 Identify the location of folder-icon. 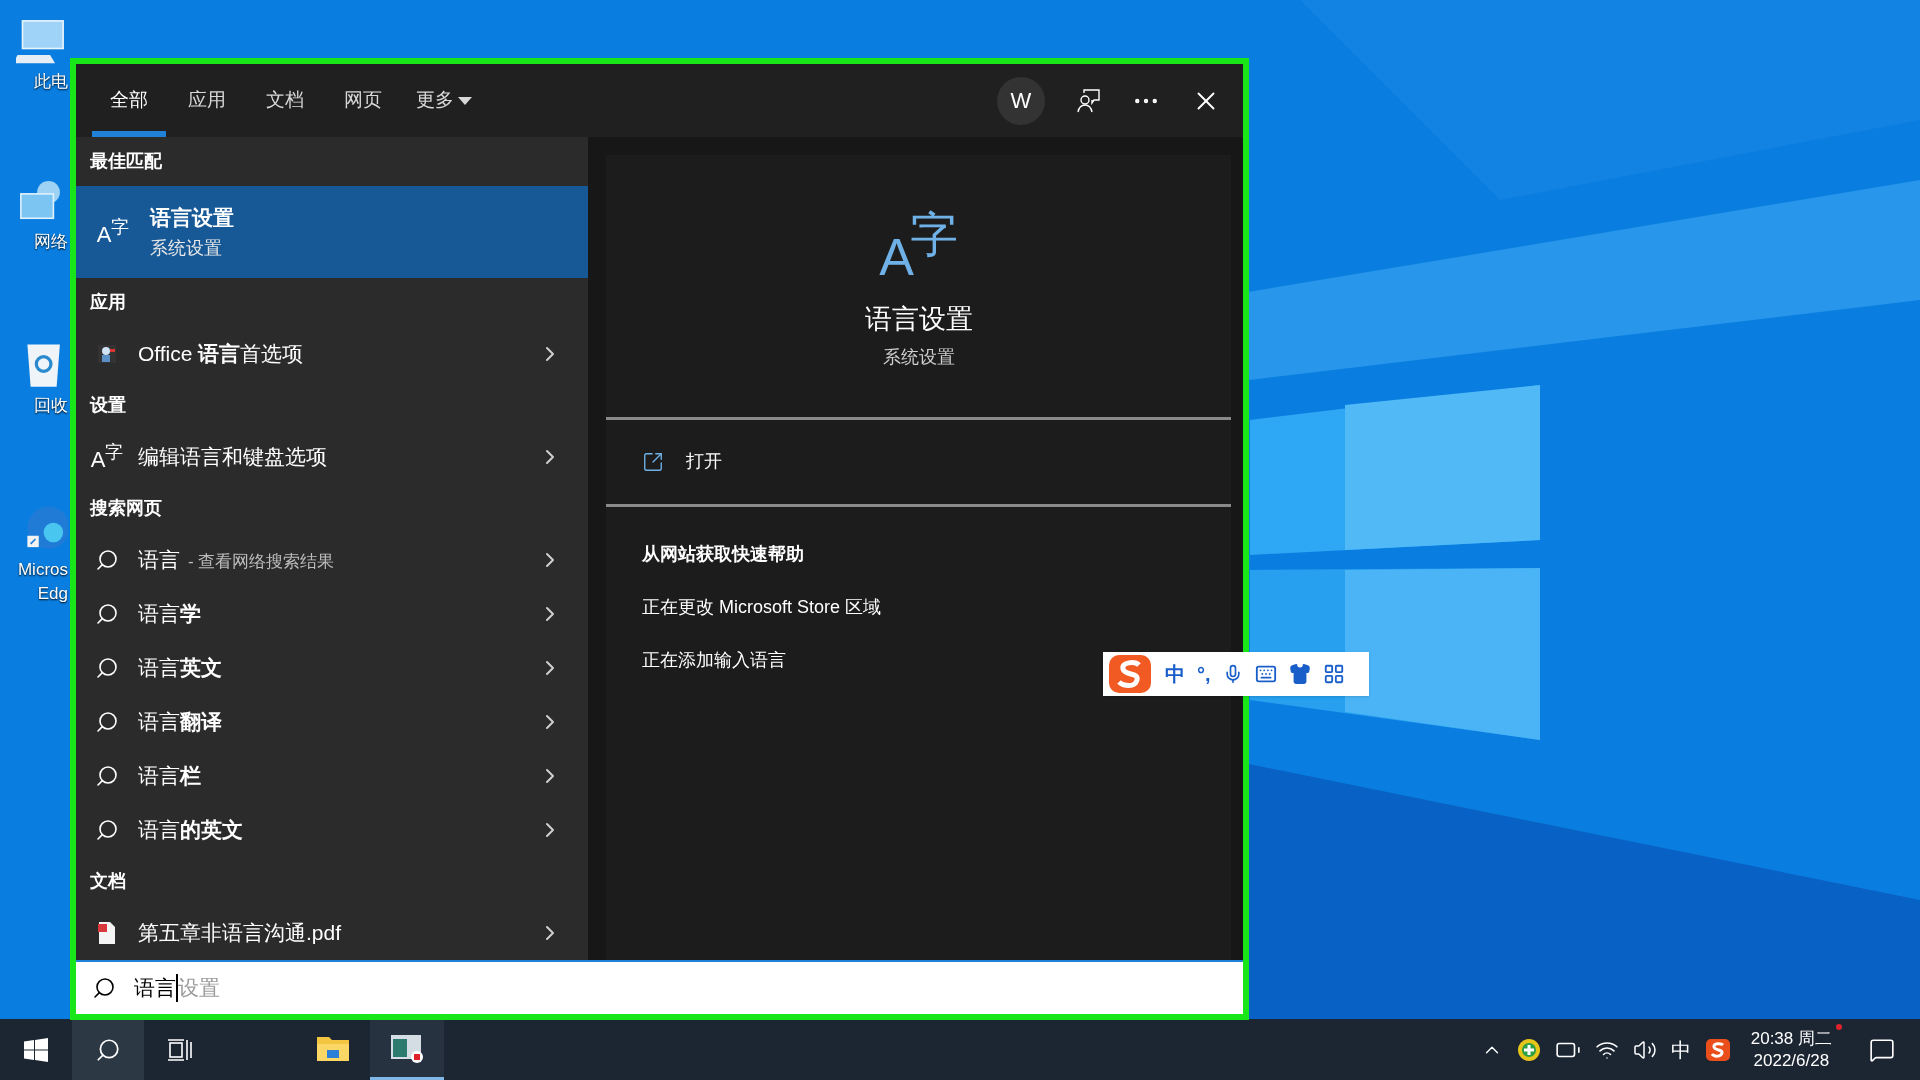
(333, 1048).